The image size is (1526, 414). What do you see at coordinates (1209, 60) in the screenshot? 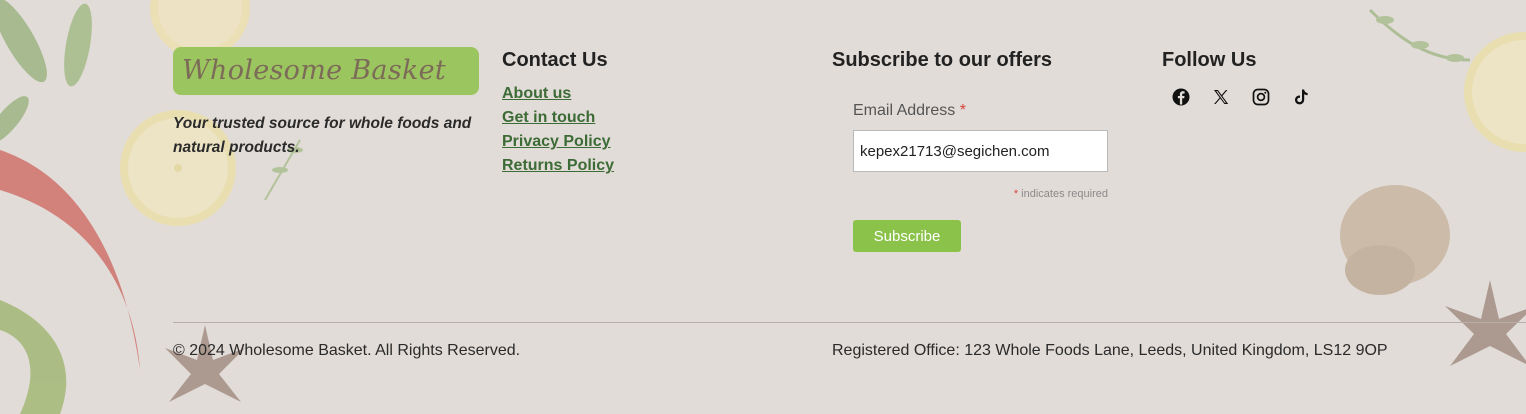
I see `follow-heading: Follow Us` at bounding box center [1209, 60].